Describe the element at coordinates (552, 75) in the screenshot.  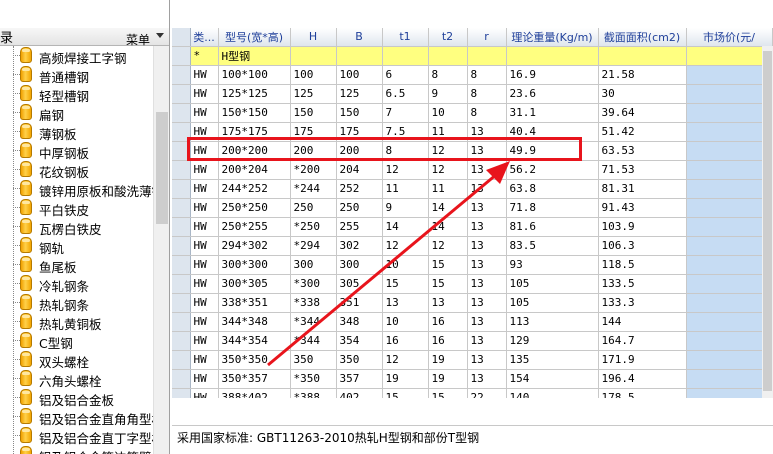
I see `table-cell: 16.9` at that location.